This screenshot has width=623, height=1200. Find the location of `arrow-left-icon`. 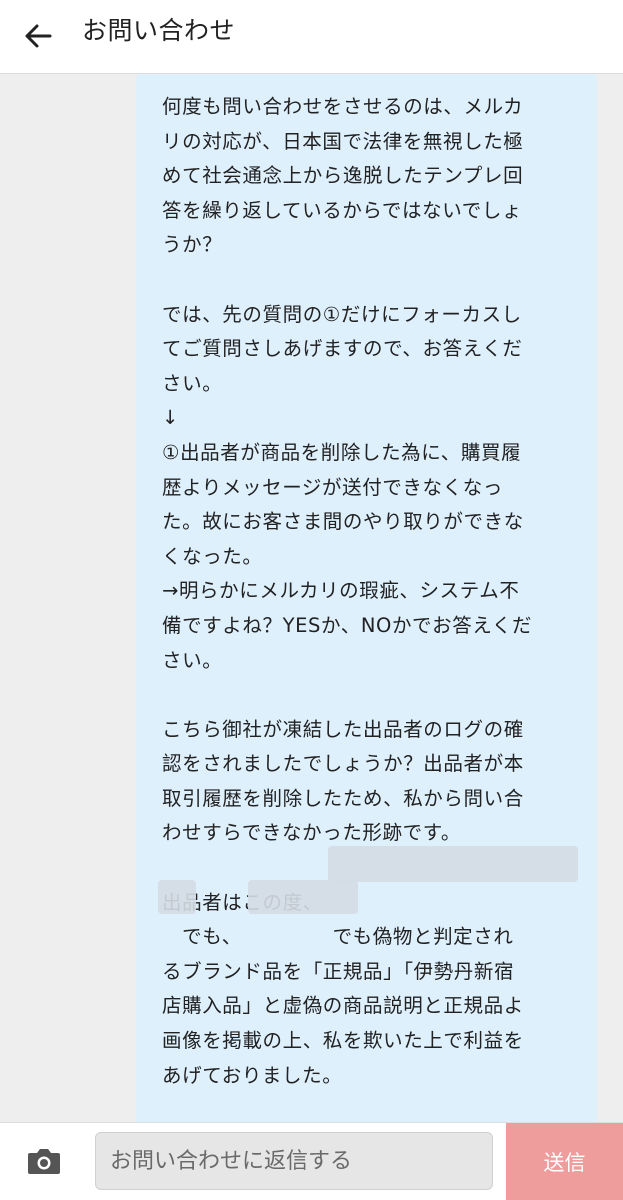

arrow-left-icon is located at coordinates (38, 36).